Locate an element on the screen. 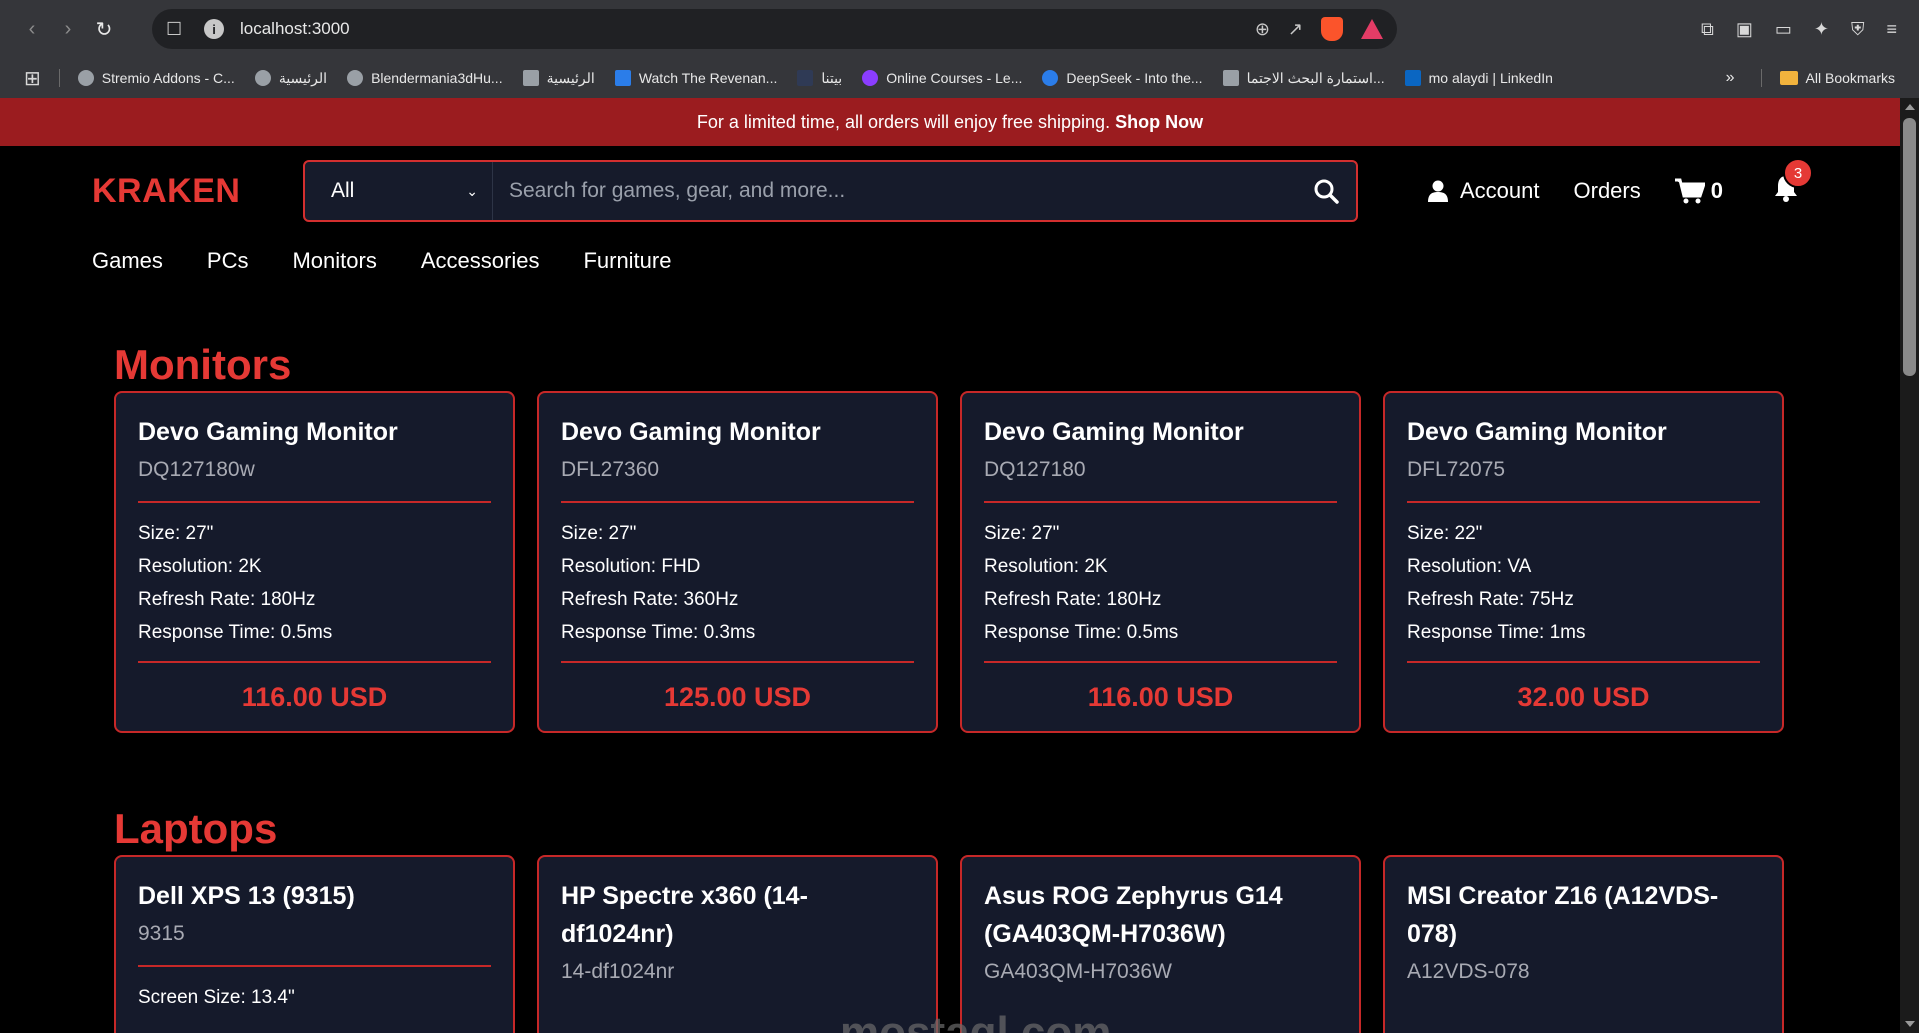  udemy-icon is located at coordinates (870, 78).